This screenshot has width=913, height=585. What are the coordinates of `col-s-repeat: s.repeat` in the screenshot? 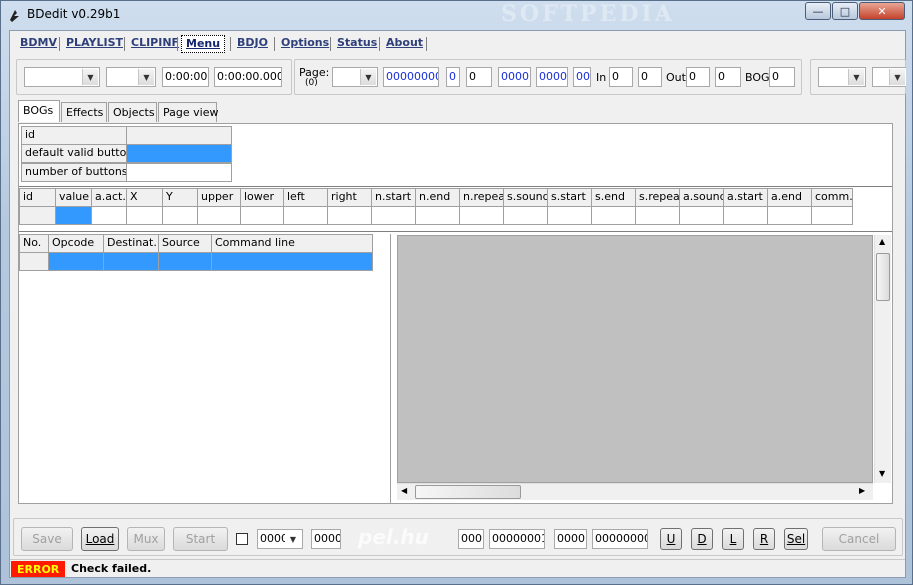 It's located at (657, 197).